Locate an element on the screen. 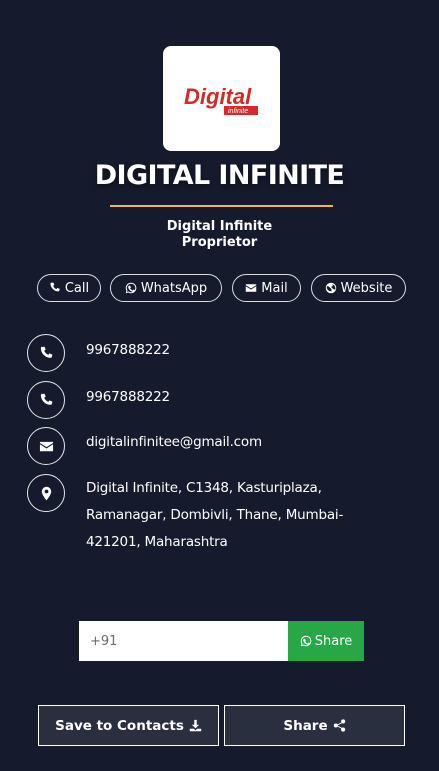  save-to-contacts-label: Save to Contacts is located at coordinates (119, 725).